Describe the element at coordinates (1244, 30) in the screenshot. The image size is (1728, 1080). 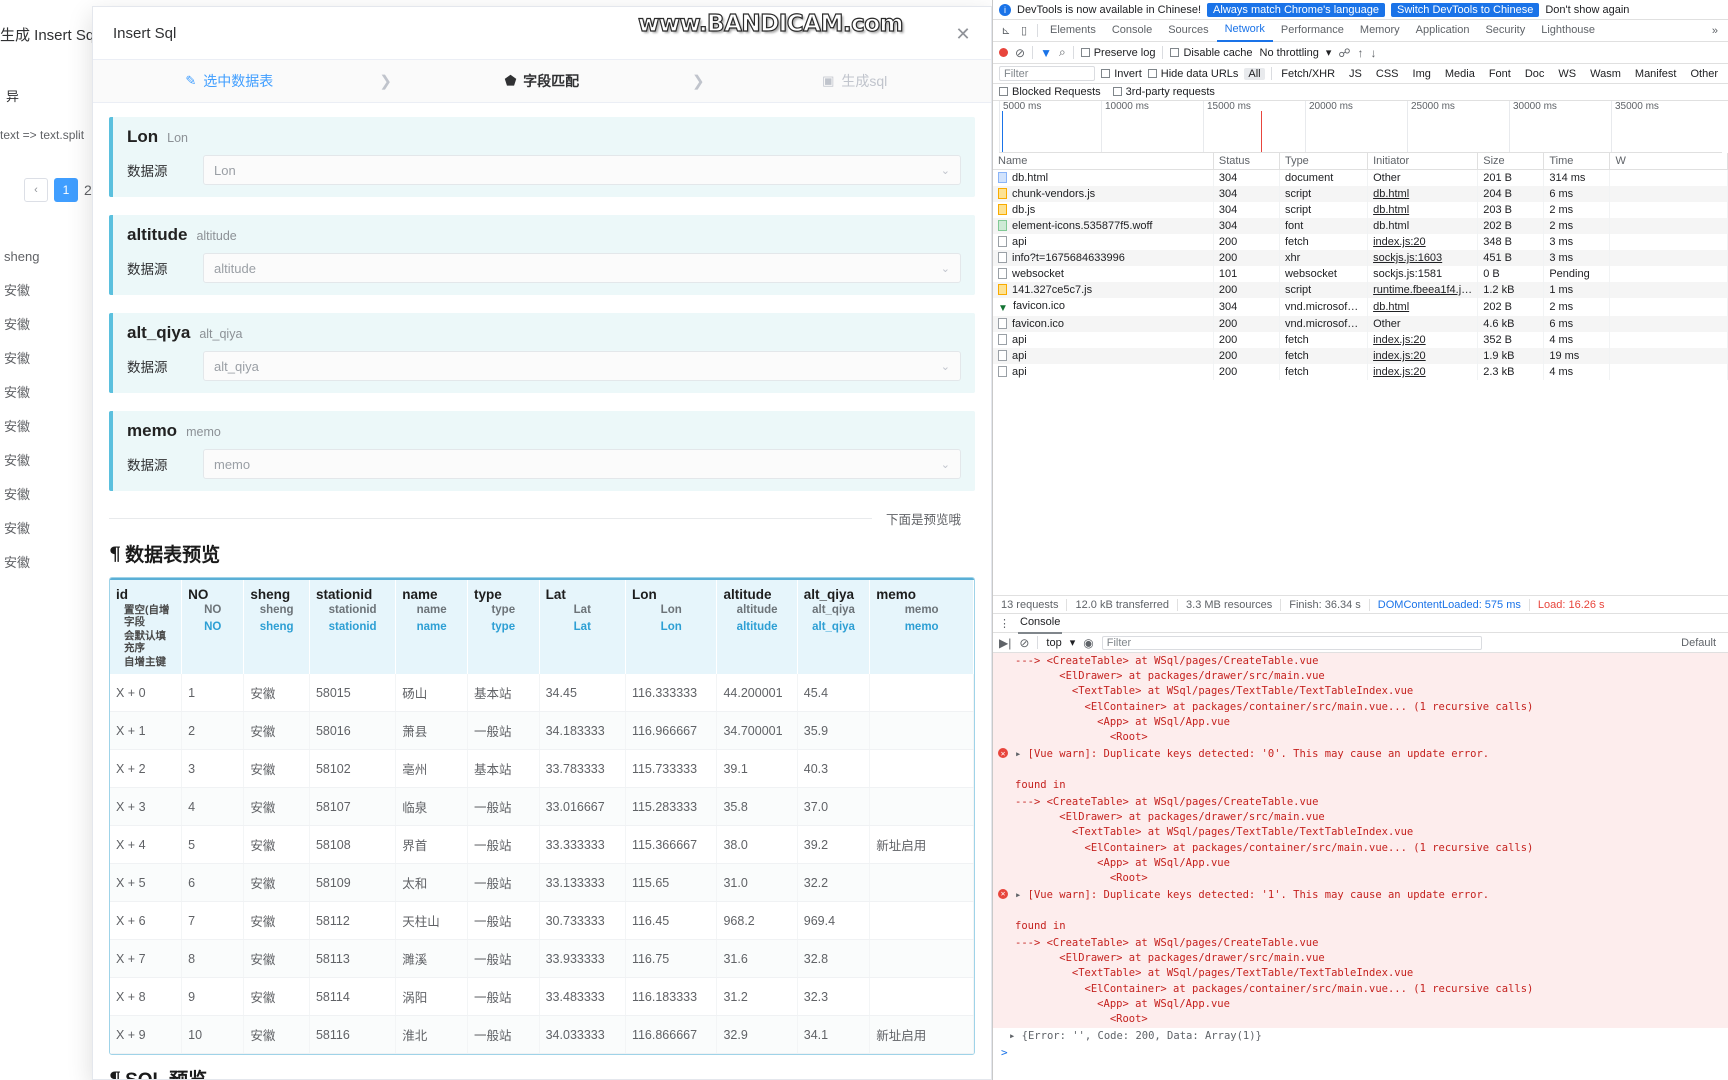
I see `tab-network: Network` at that location.